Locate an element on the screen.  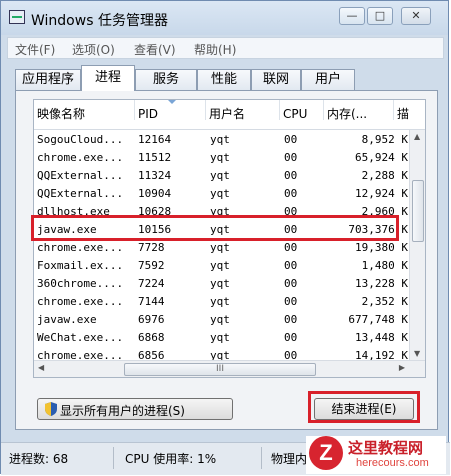
tab-performance: 性能 is located at coordinates (224, 79).